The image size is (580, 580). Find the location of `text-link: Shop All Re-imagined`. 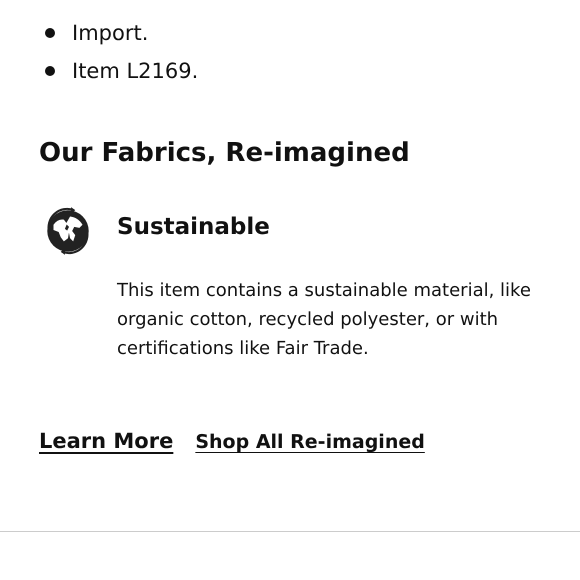

text-link: Shop All Re-imagined is located at coordinates (310, 442).